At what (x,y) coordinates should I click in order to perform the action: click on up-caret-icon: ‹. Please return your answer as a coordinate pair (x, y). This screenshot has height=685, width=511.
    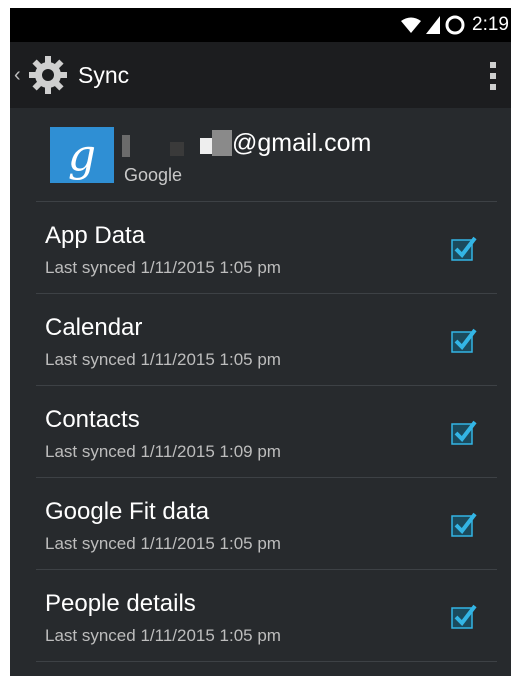
    Looking at the image, I should click on (19, 75).